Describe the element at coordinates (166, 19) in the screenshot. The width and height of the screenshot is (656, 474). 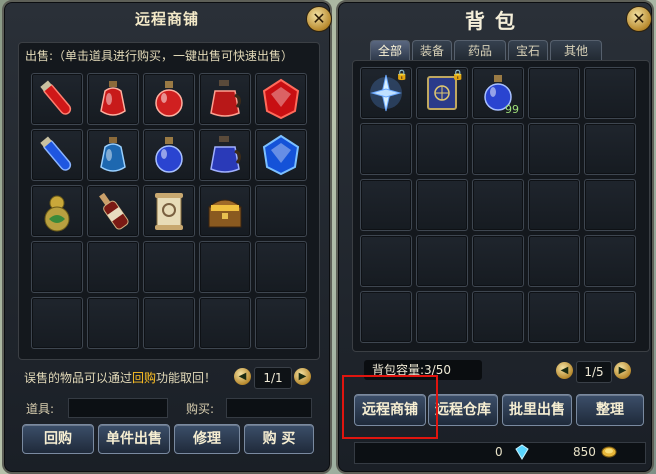
I see `shop-title: 远程商铺` at that location.